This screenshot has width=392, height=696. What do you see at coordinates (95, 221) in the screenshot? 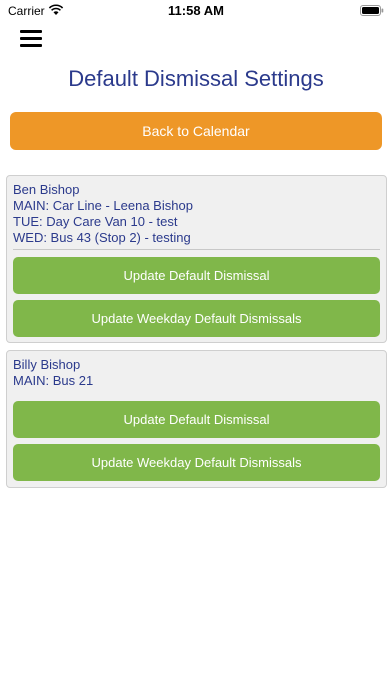
I see `dismissal-tue: TUE: Day Care Van 10 - test` at bounding box center [95, 221].